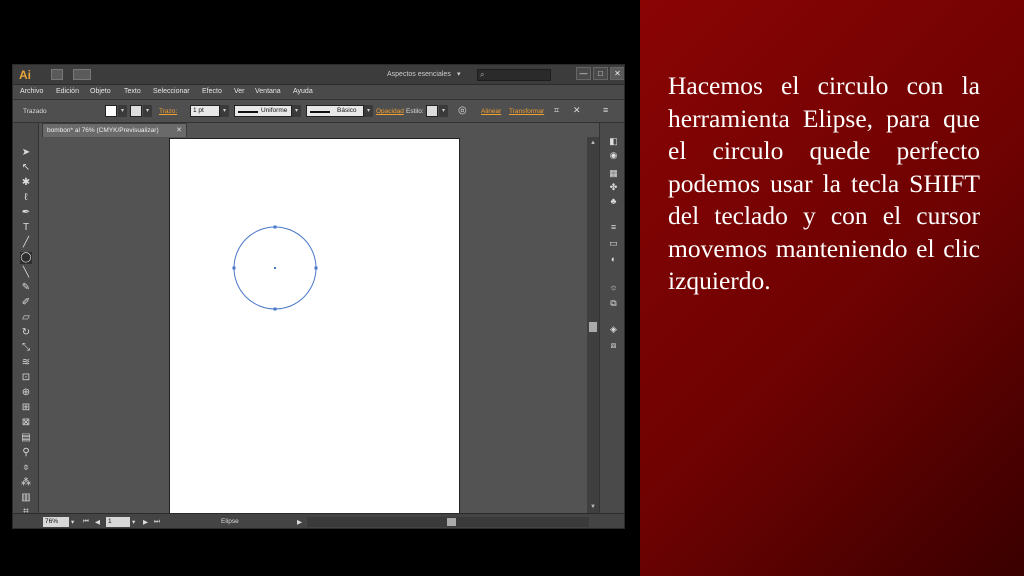  I want to click on line-icon: ╱, so click(26, 243).